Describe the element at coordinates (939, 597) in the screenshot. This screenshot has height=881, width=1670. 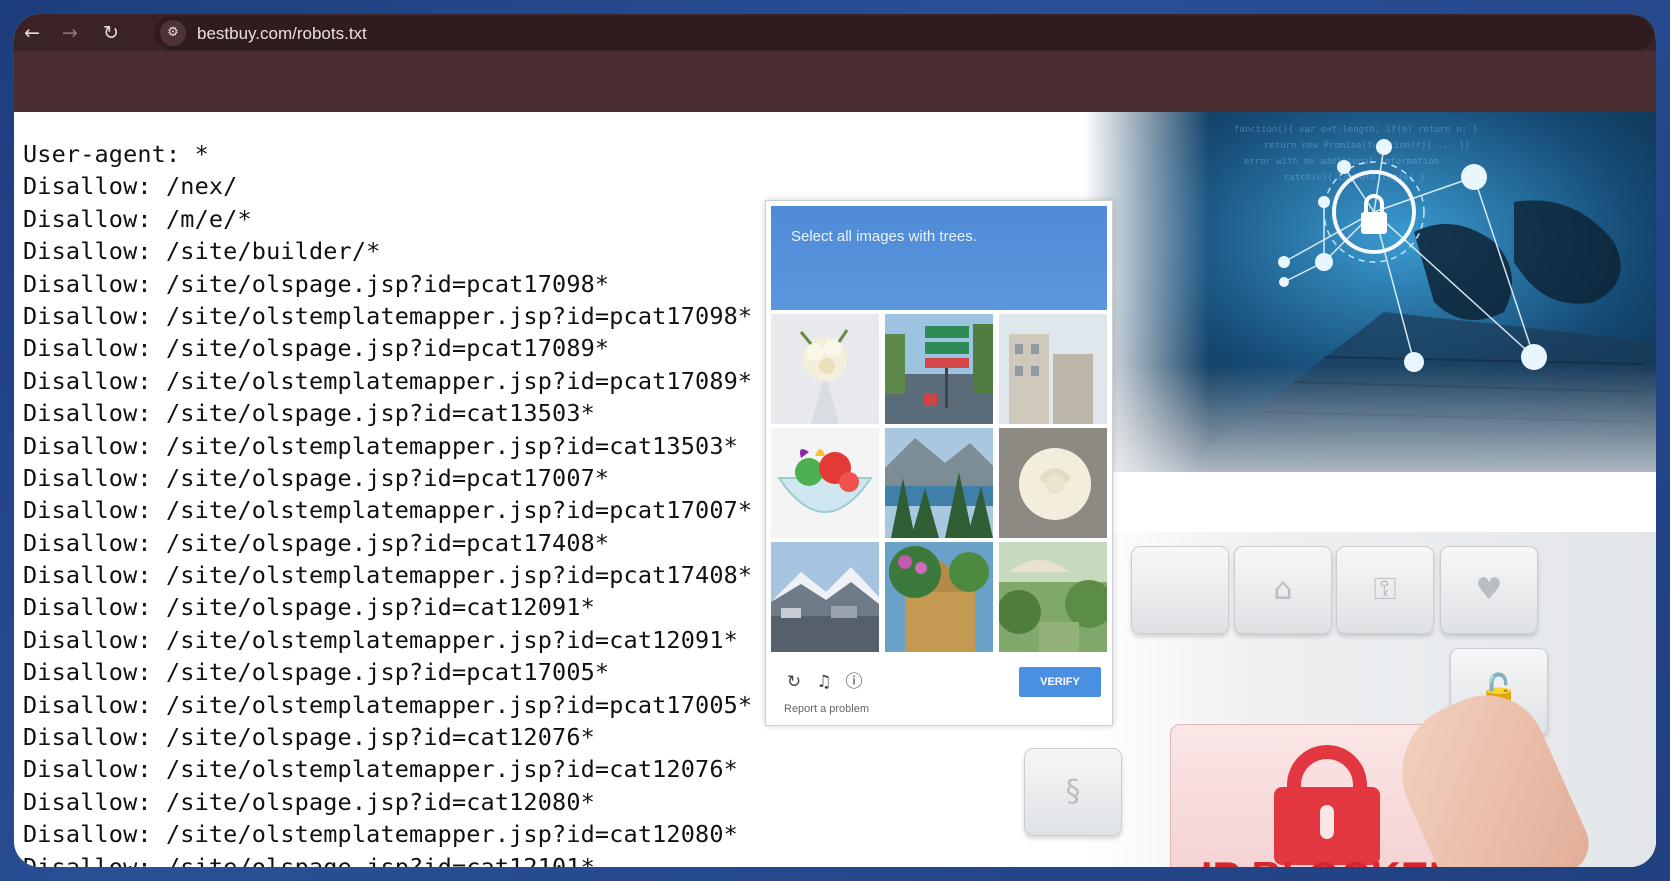
I see `captcha-tile-cathedral-tree` at that location.